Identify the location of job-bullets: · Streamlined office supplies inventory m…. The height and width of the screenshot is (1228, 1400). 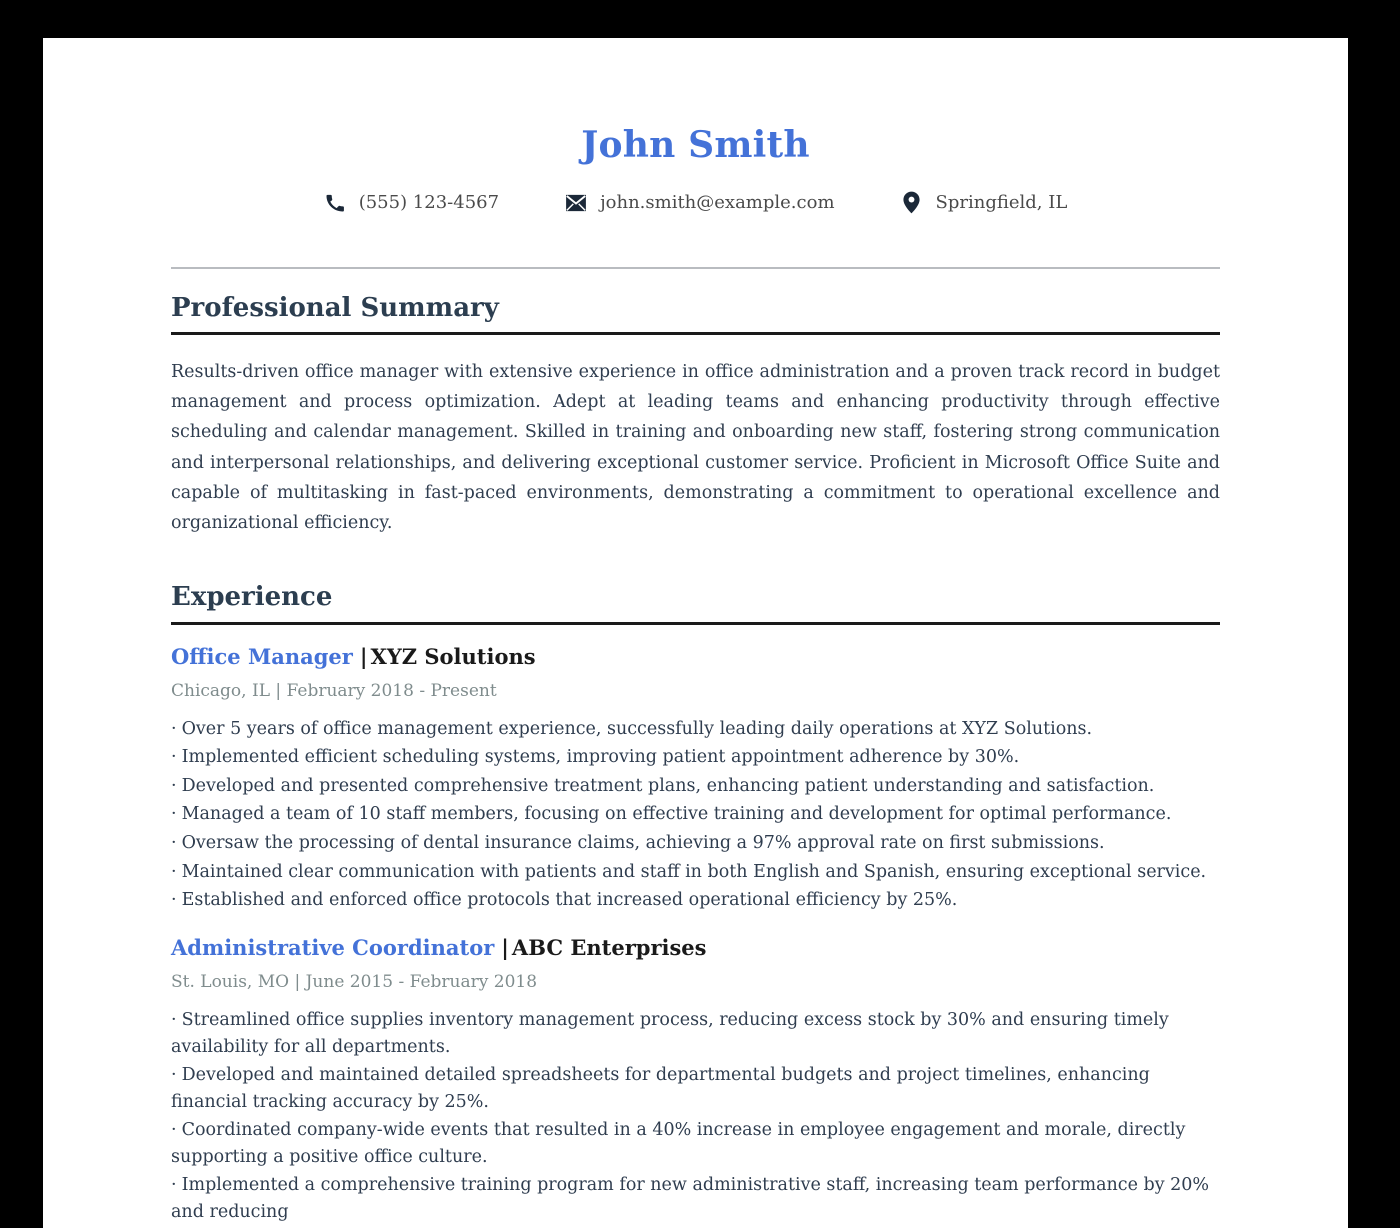
(695, 1117).